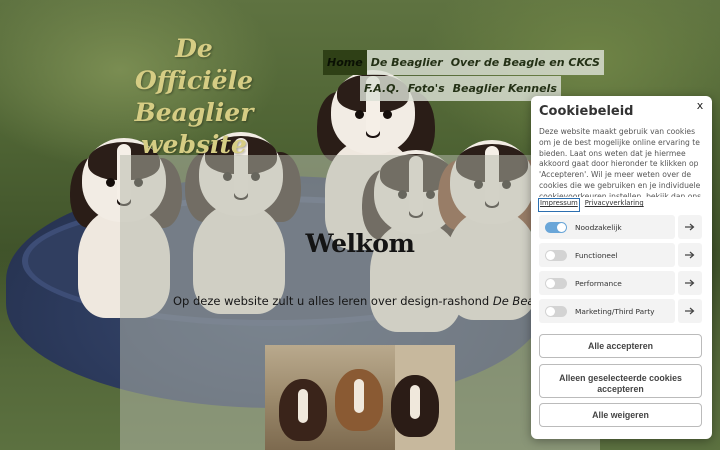  What do you see at coordinates (621, 255) in the screenshot?
I see `cookie-category-functioneel: Functioneel` at bounding box center [621, 255].